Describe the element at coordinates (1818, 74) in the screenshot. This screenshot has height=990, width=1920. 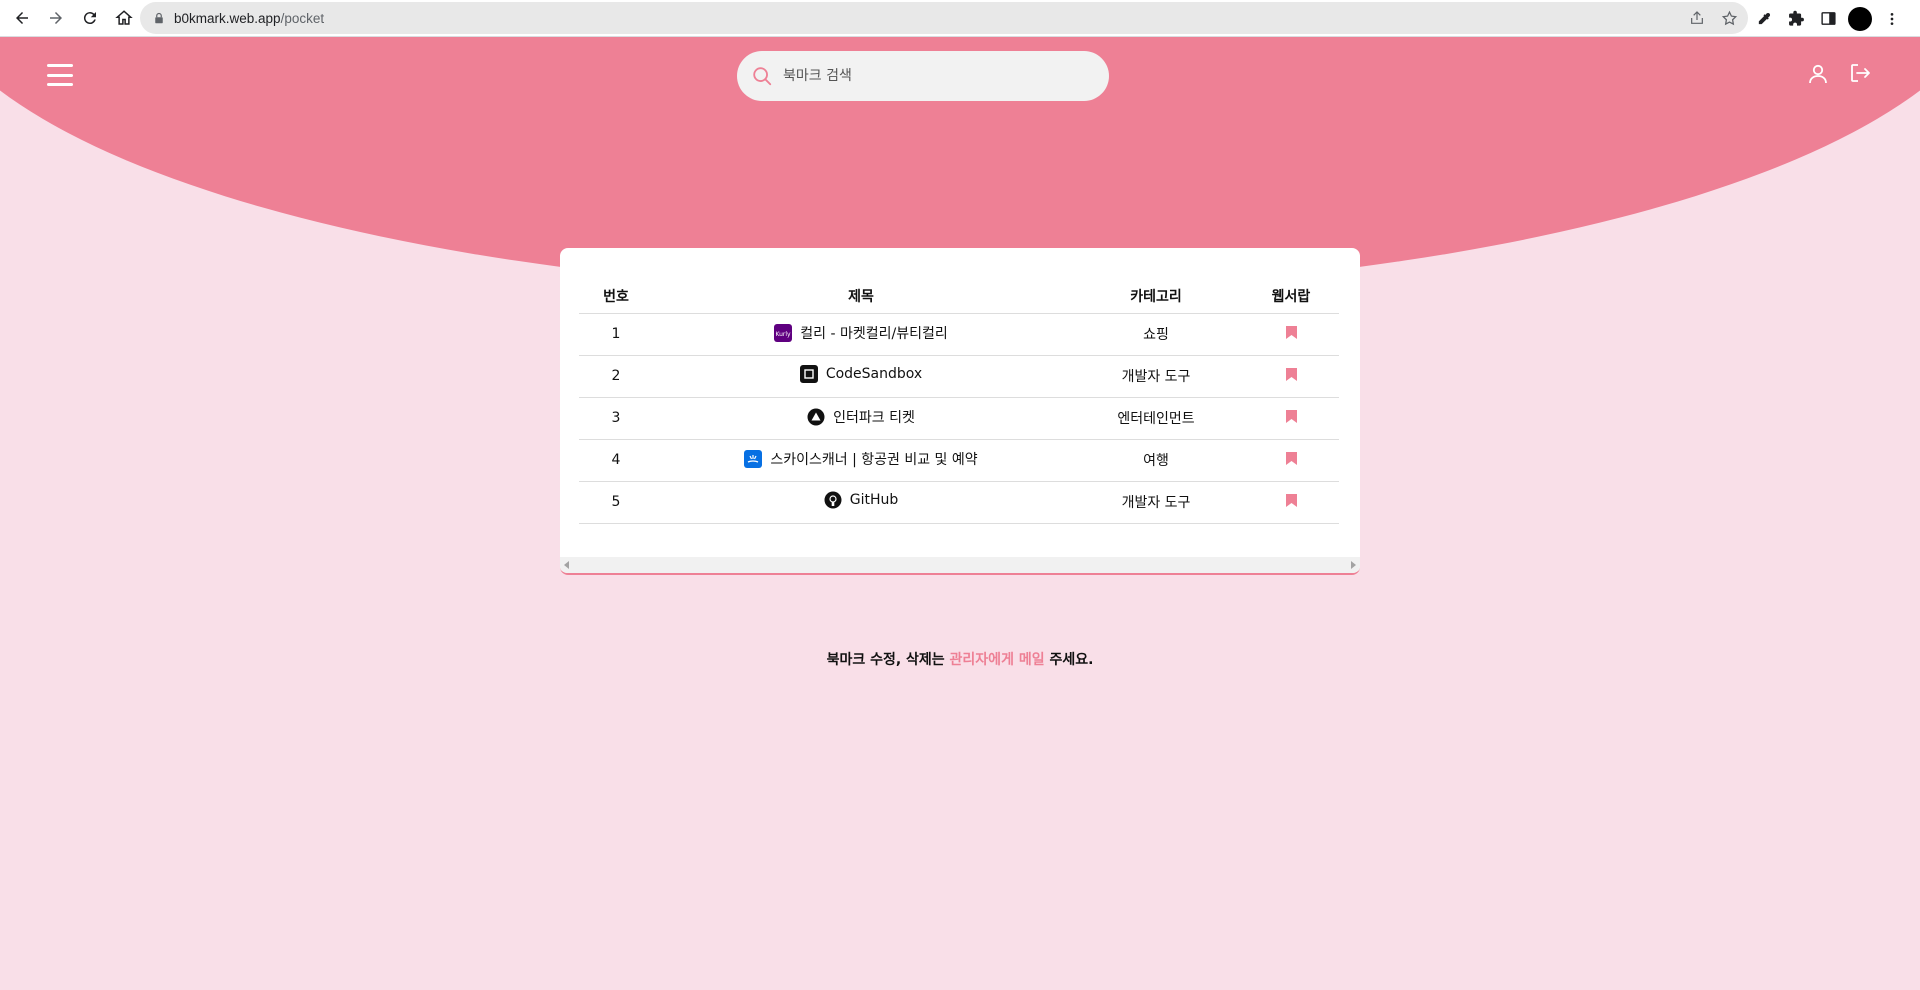
I see `user-icon` at that location.